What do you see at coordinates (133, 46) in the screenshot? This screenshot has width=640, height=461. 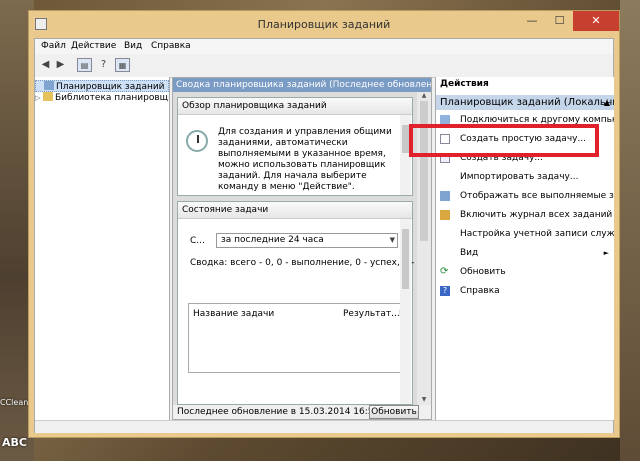 I see `menu-view: Вид` at bounding box center [133, 46].